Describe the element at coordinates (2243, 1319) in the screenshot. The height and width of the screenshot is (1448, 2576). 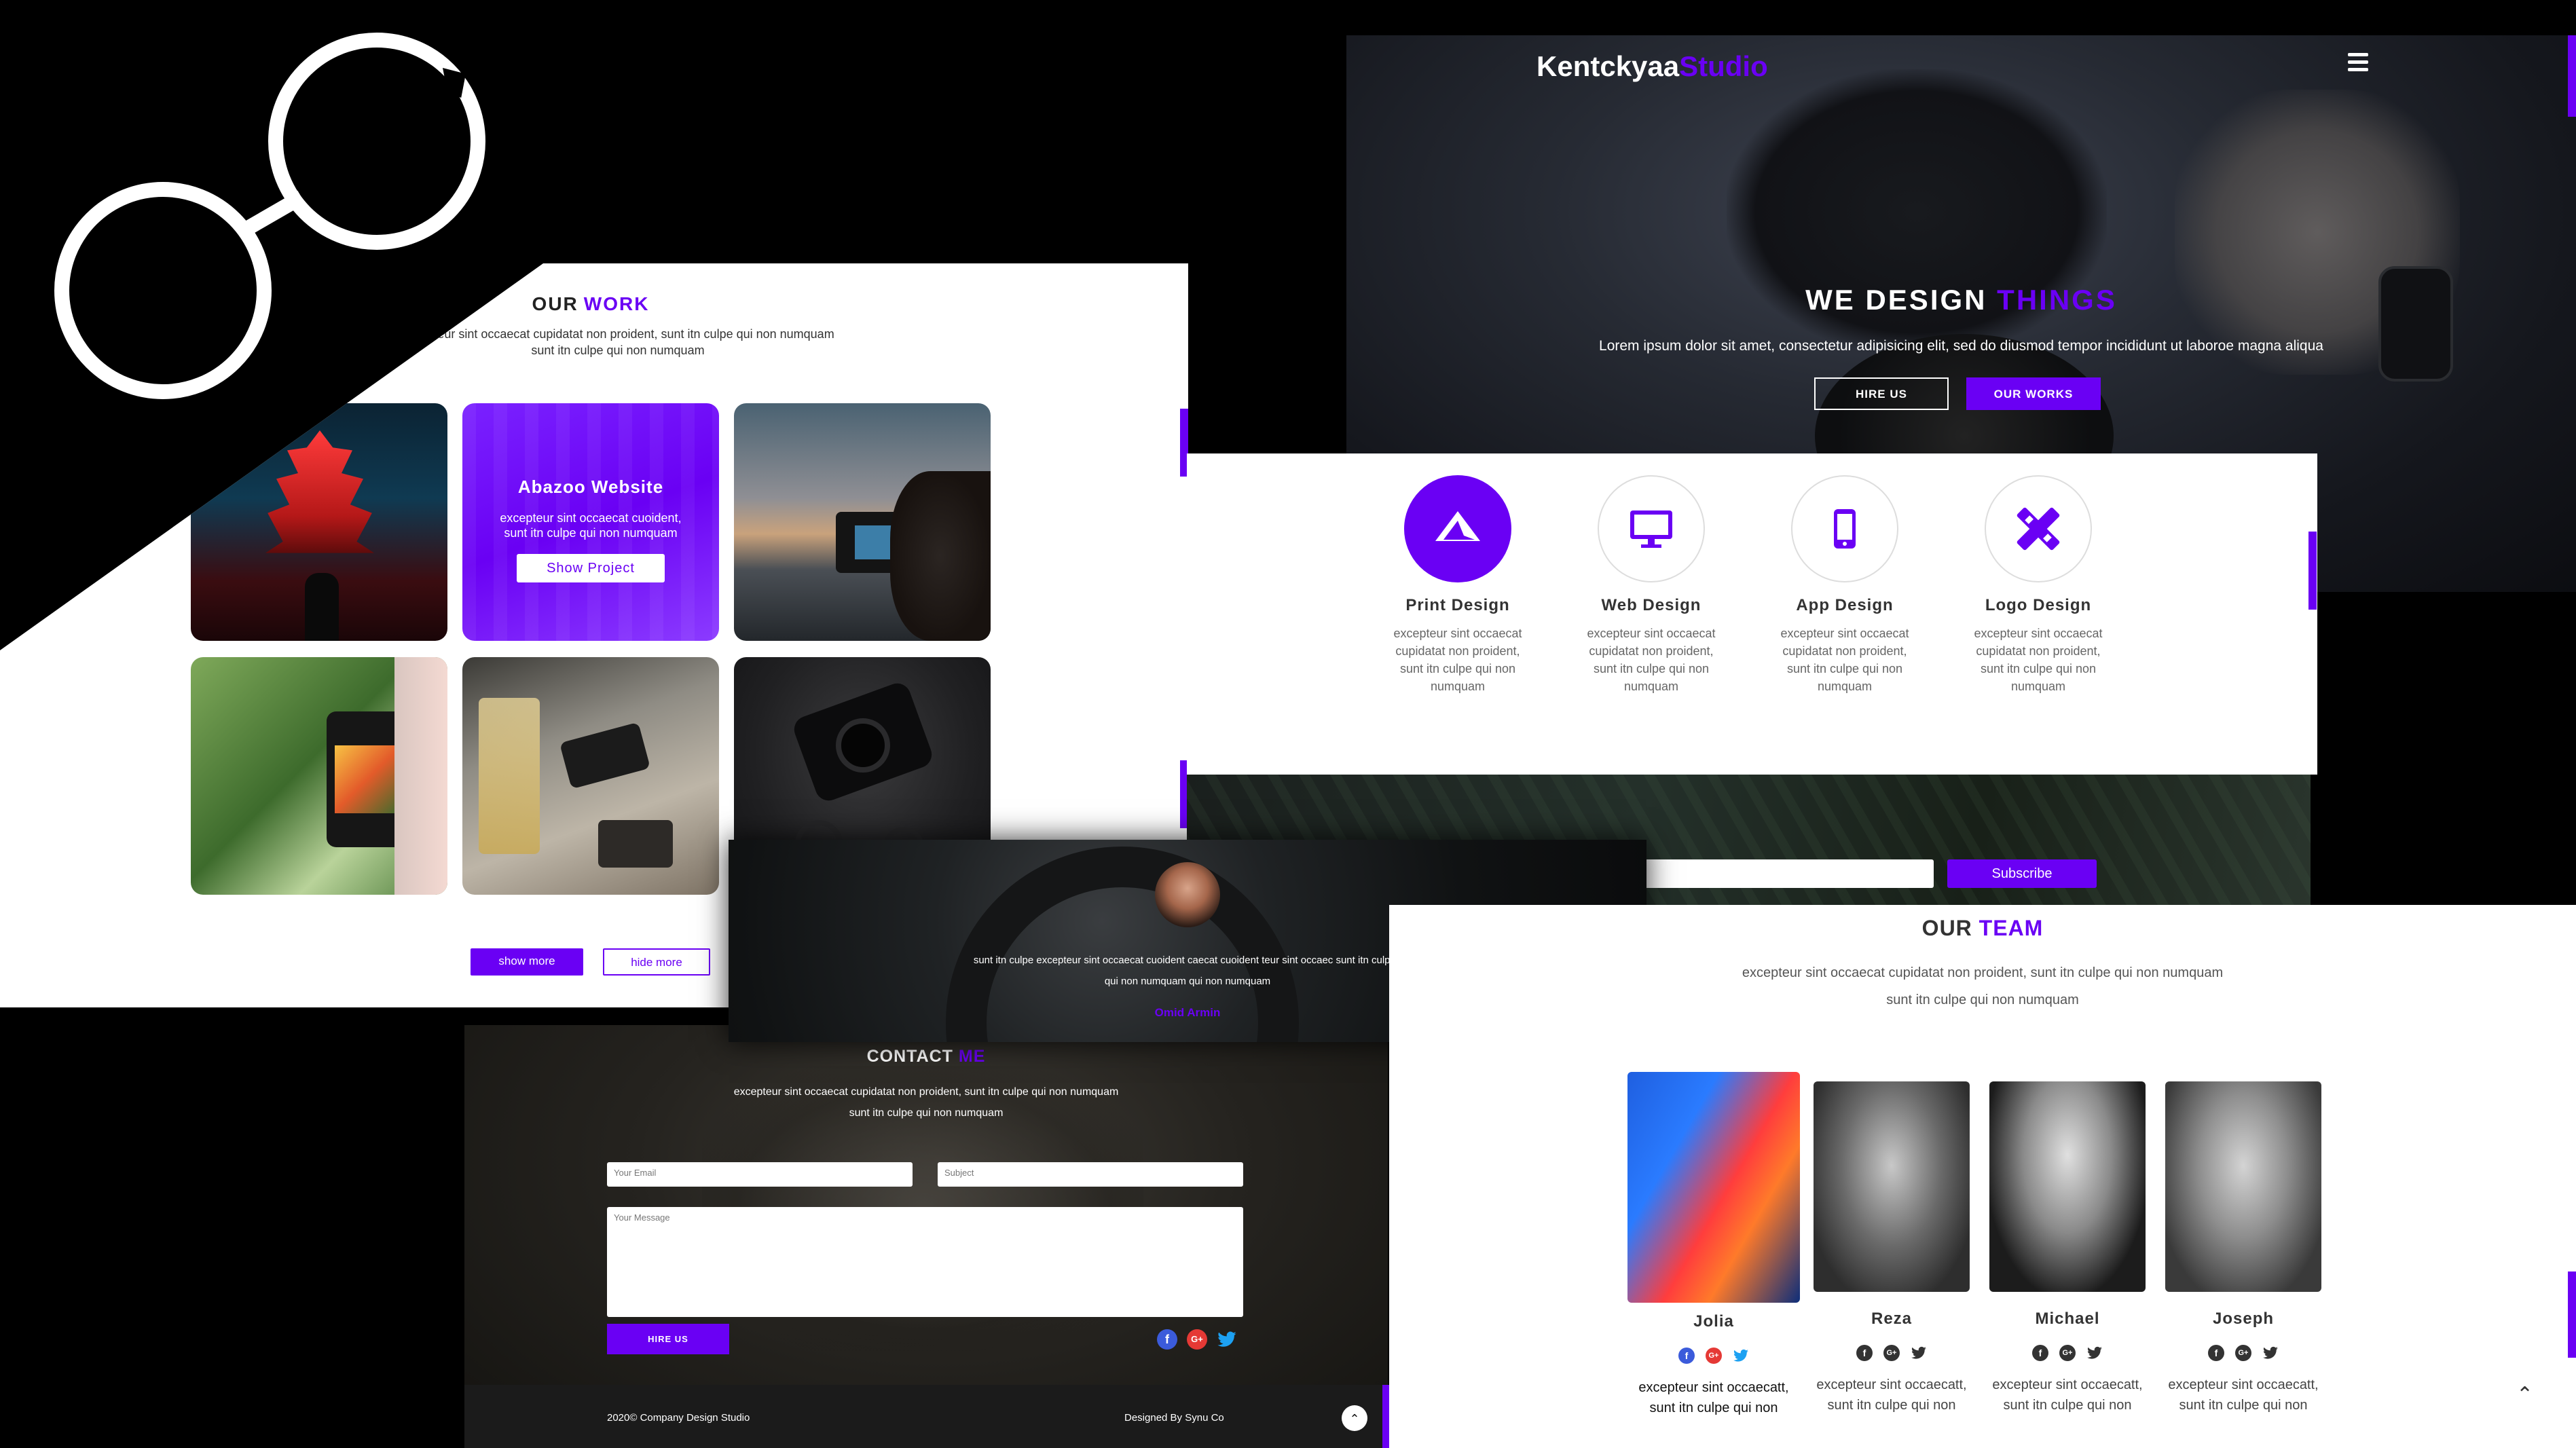
I see `member-name: Joseph` at that location.